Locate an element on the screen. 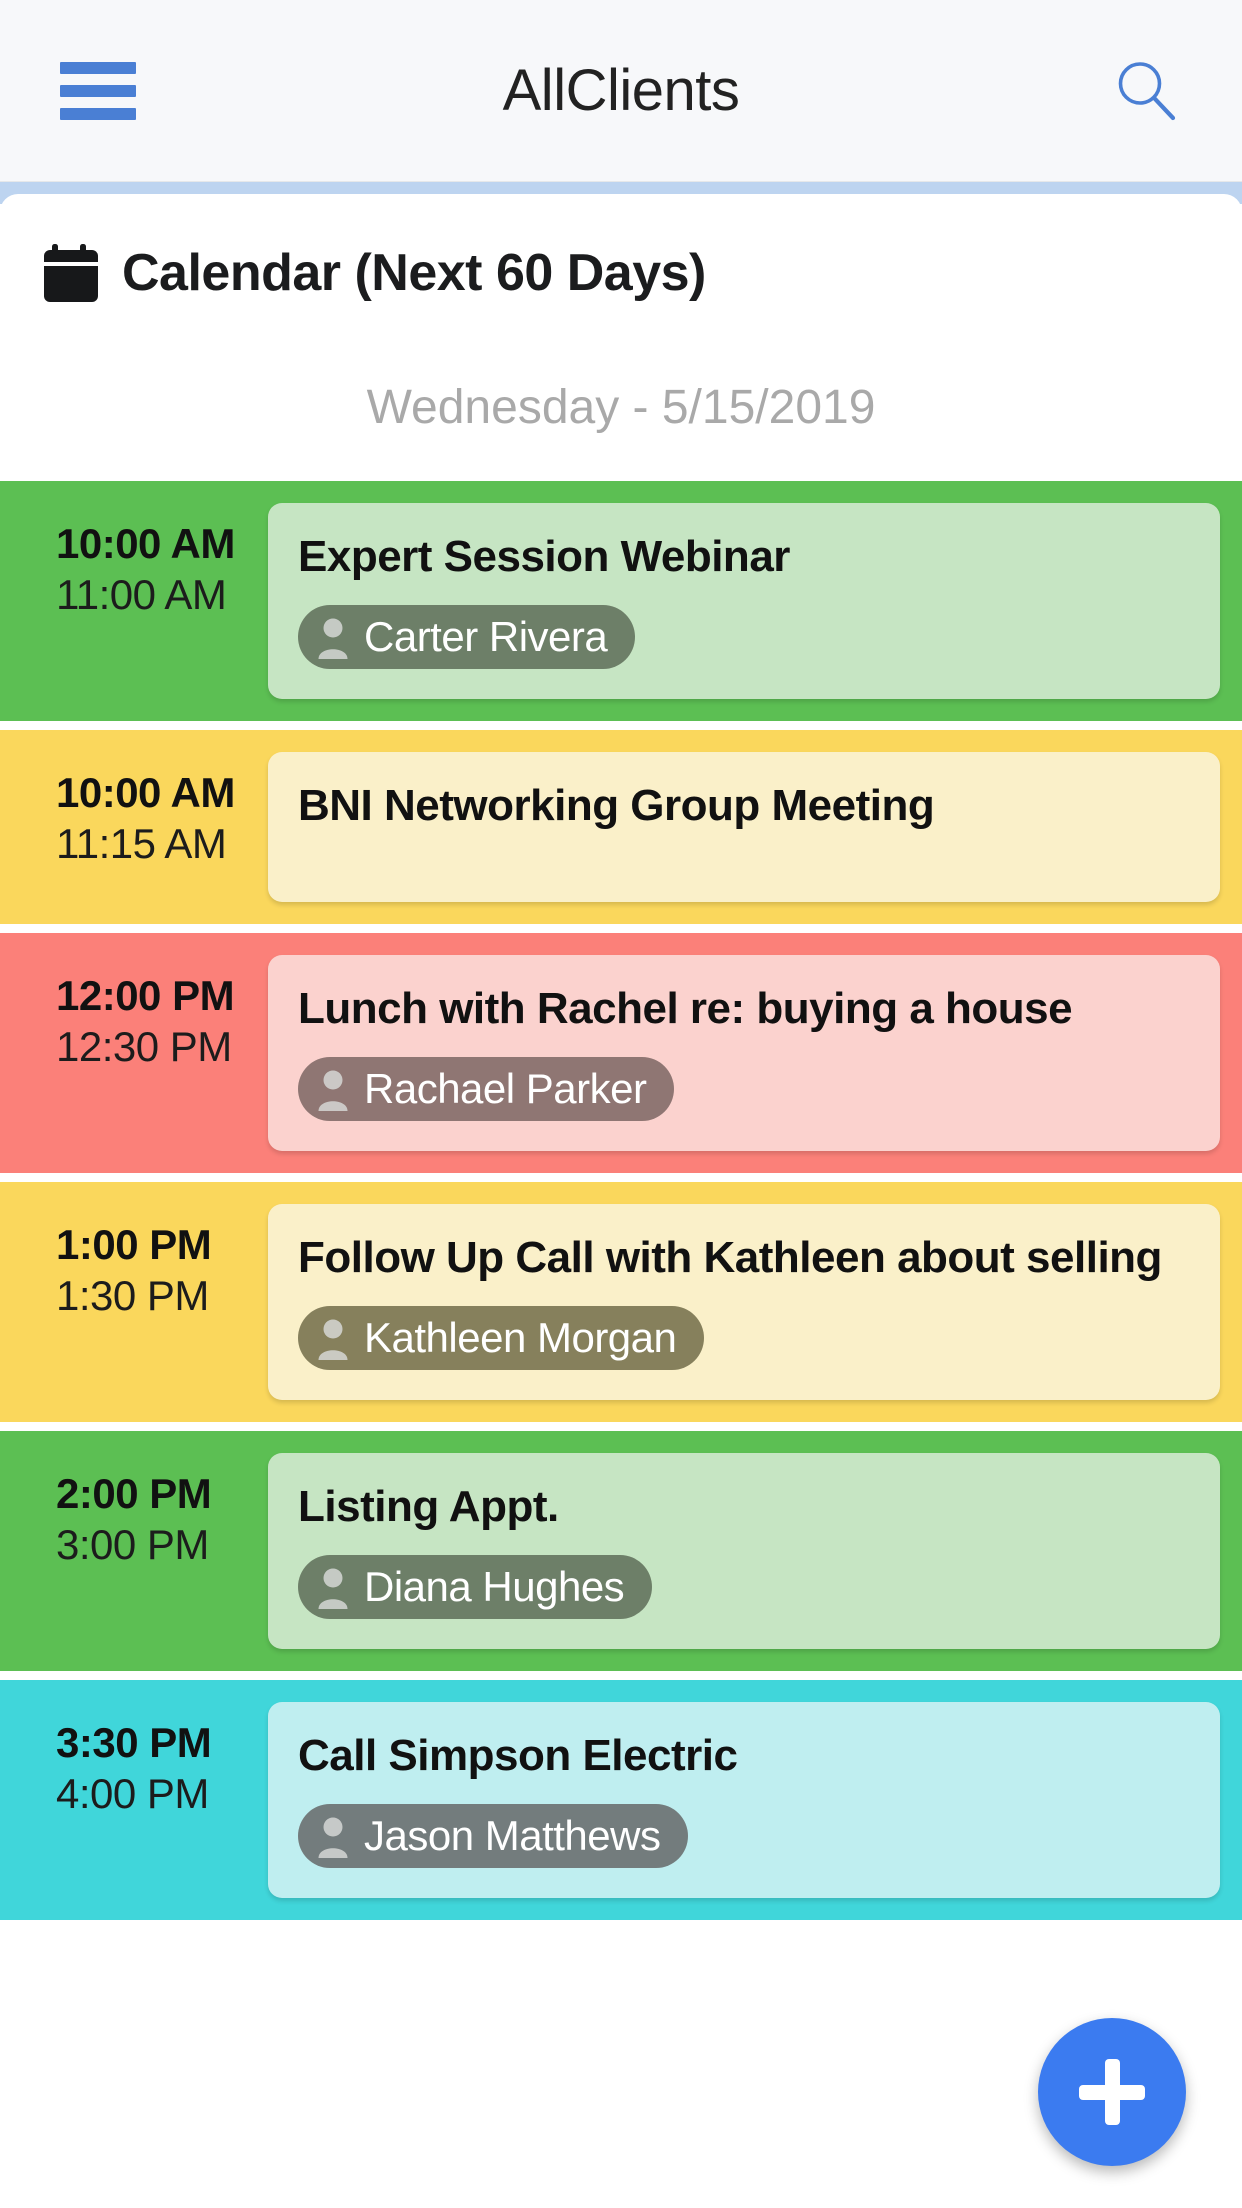 This screenshot has height=2208, width=1242. event-time: 10:00 AM 11:15 AM is located at coordinates (134, 811).